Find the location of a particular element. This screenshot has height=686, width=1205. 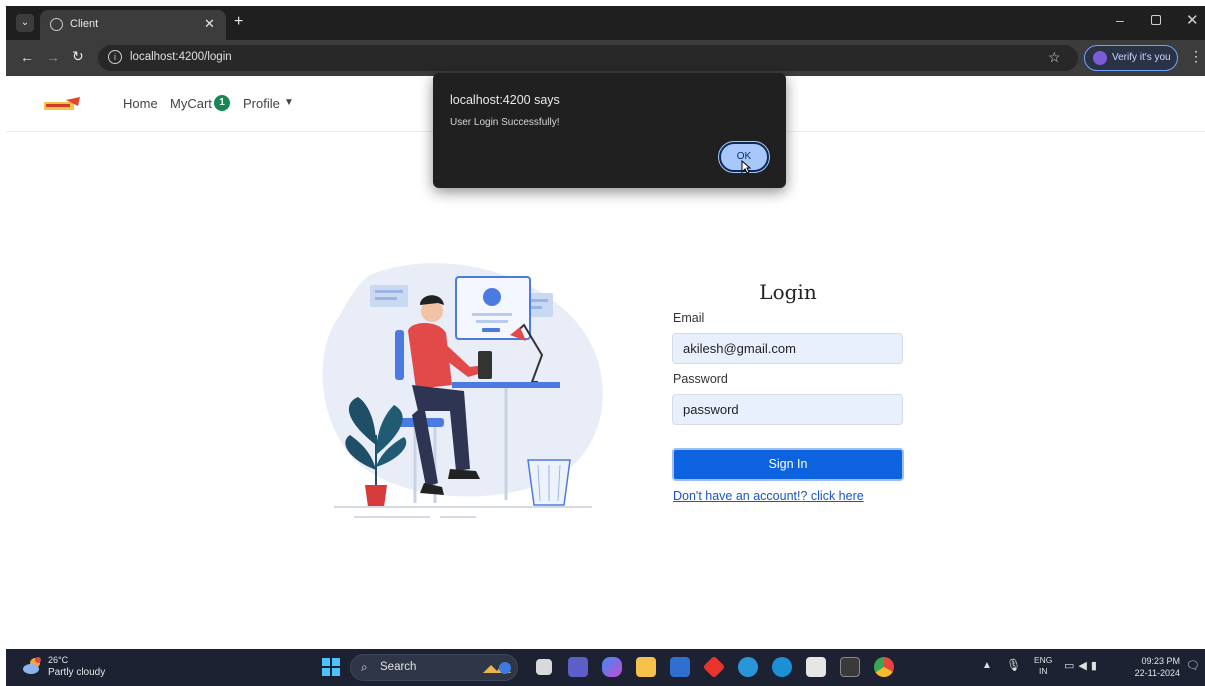

cart-count-badge: 1 is located at coordinates (222, 103).